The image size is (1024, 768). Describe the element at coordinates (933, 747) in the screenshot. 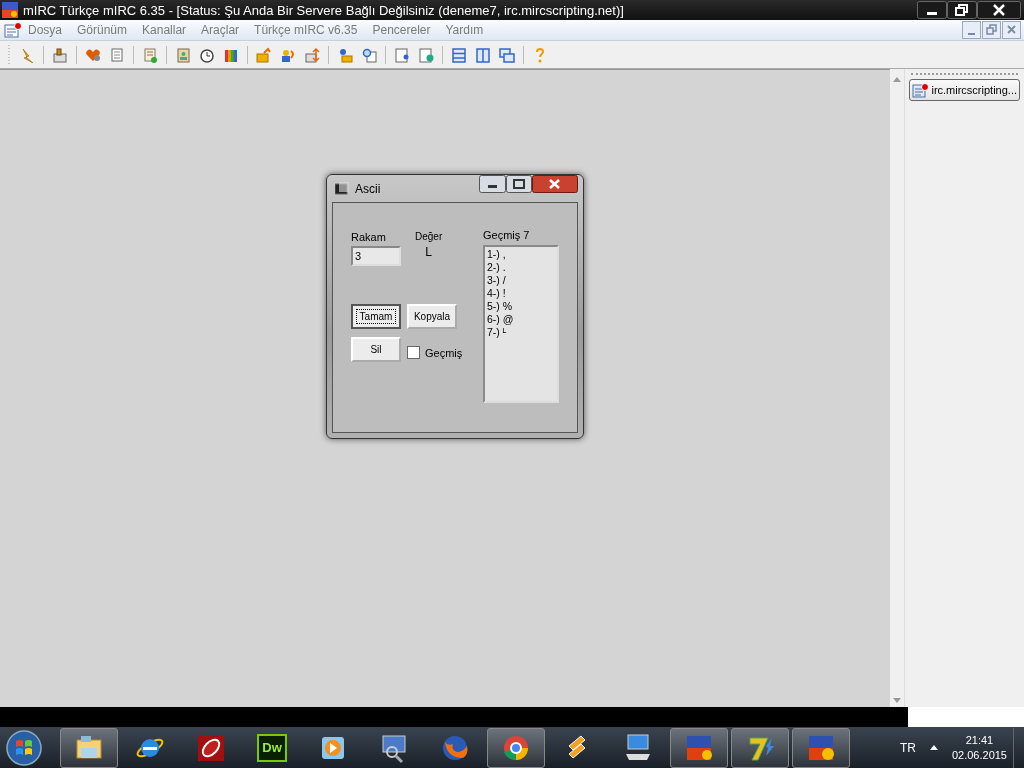

I see `up-arrow-icon` at that location.